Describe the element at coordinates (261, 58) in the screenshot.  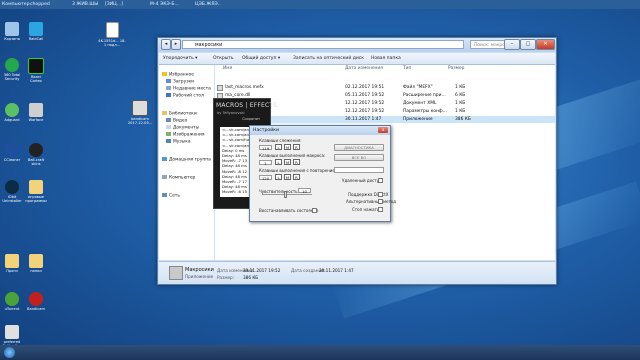
I see `share-button: Общий доступ ▾` at that location.